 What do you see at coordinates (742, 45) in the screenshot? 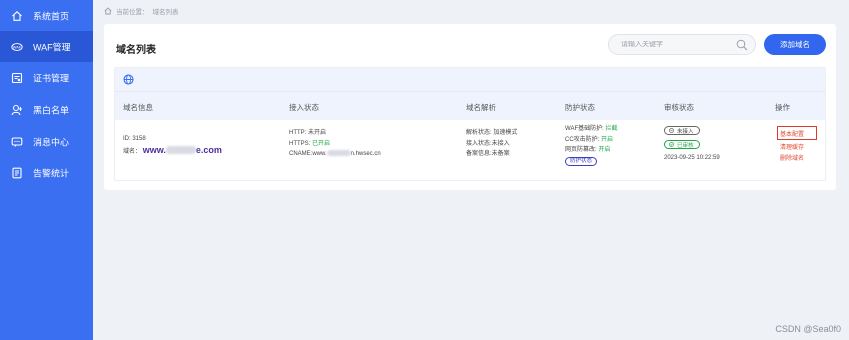
I see `search-icon` at bounding box center [742, 45].